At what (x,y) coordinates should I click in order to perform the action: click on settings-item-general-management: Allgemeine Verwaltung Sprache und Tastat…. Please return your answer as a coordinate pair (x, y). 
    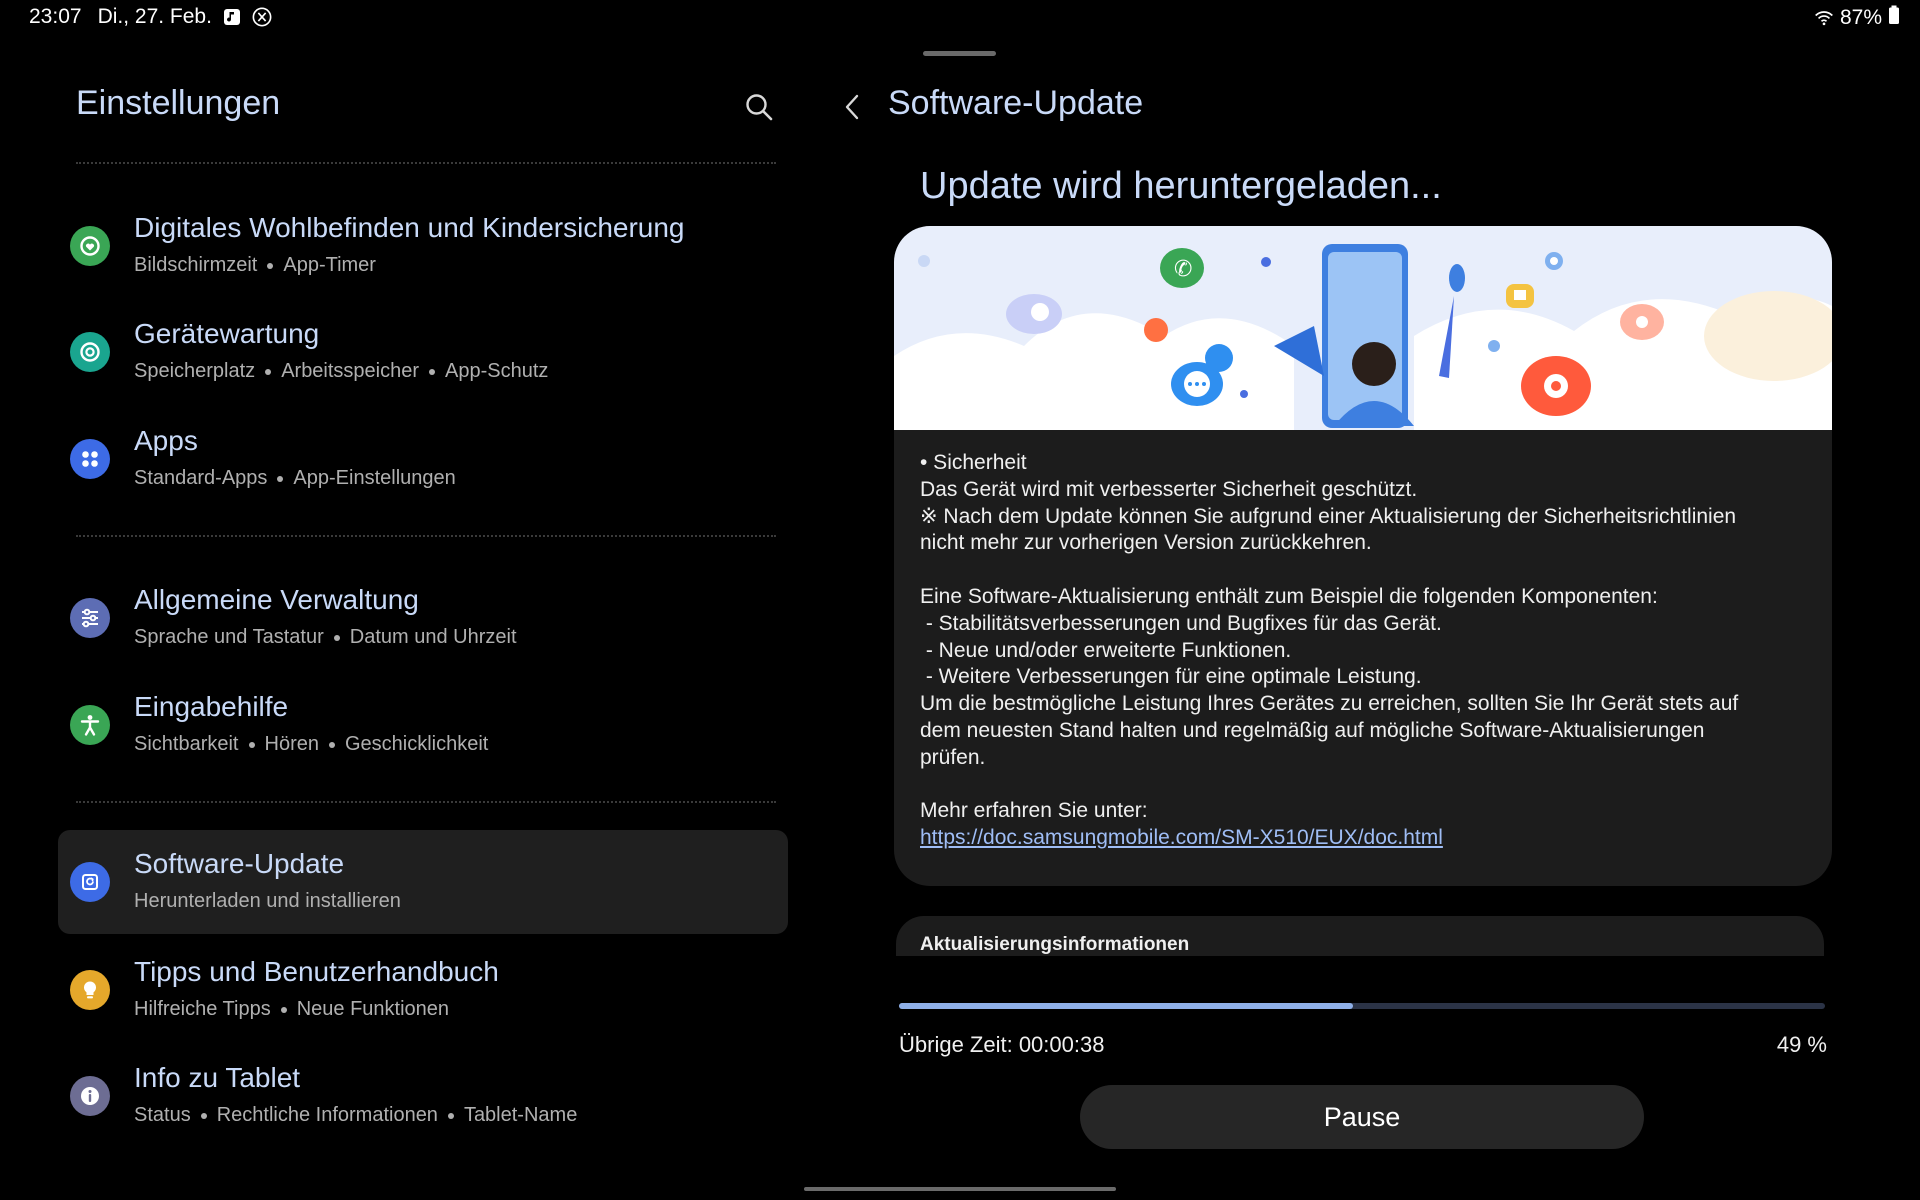
    Looking at the image, I should click on (423, 618).